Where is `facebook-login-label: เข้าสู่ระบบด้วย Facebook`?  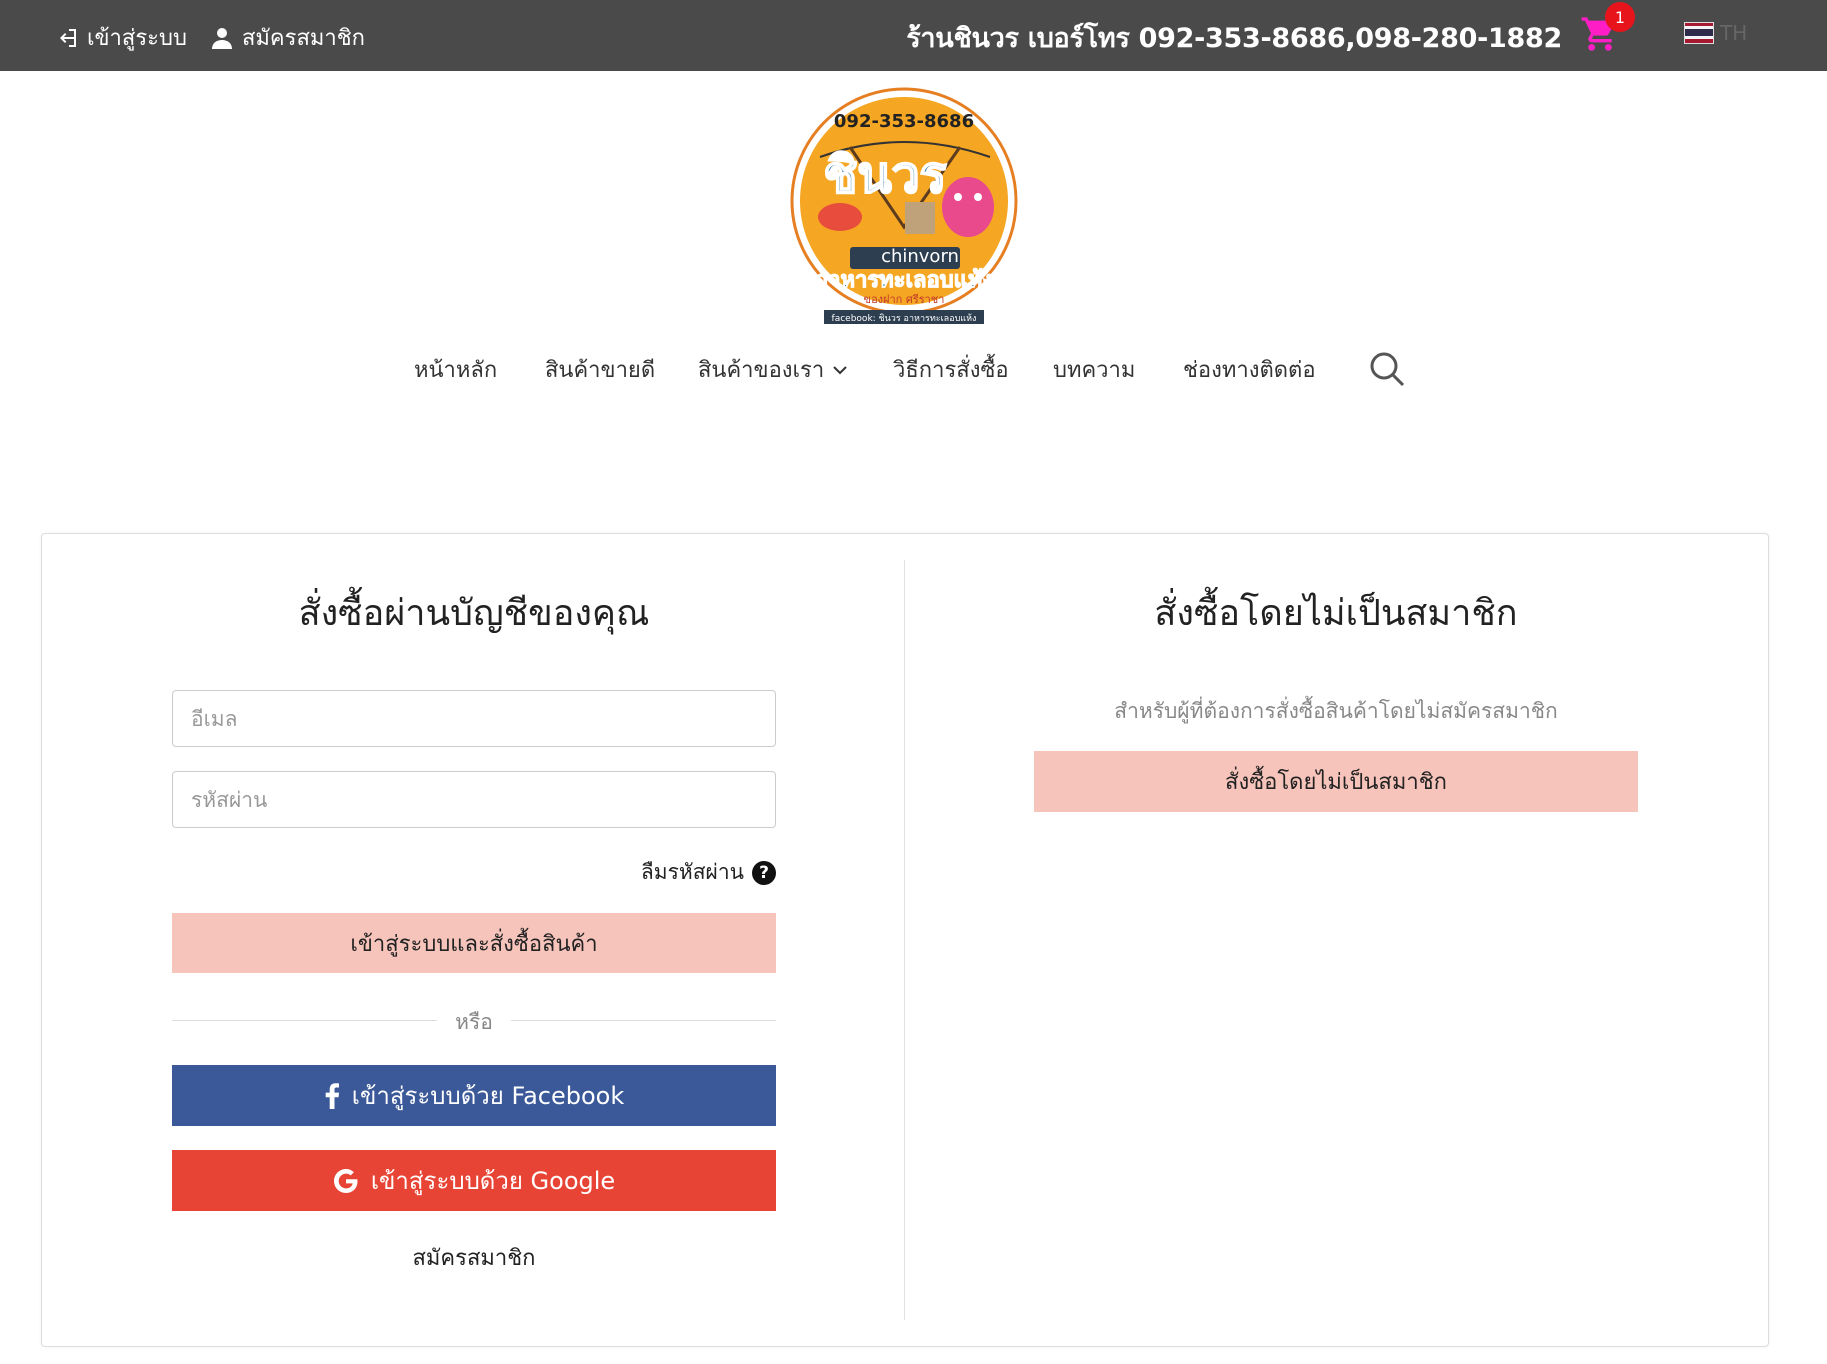 facebook-login-label: เข้าสู่ระบบด้วย Facebook is located at coordinates (488, 1096).